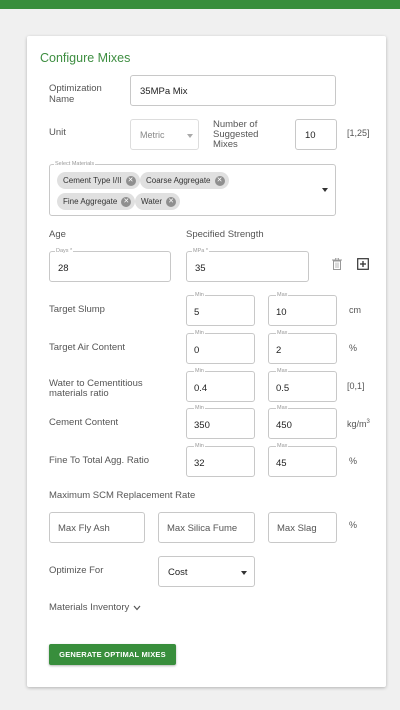 The width and height of the screenshot is (400, 710). What do you see at coordinates (64, 251) in the screenshot?
I see `age-days-label: Days *` at bounding box center [64, 251].